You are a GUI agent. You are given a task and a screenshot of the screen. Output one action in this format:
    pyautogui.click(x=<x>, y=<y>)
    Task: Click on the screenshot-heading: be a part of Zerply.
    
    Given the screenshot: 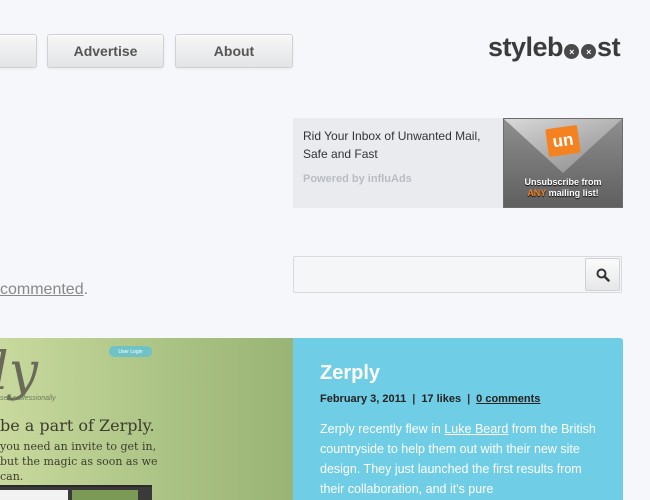 What is the action you would take?
    pyautogui.click(x=77, y=425)
    